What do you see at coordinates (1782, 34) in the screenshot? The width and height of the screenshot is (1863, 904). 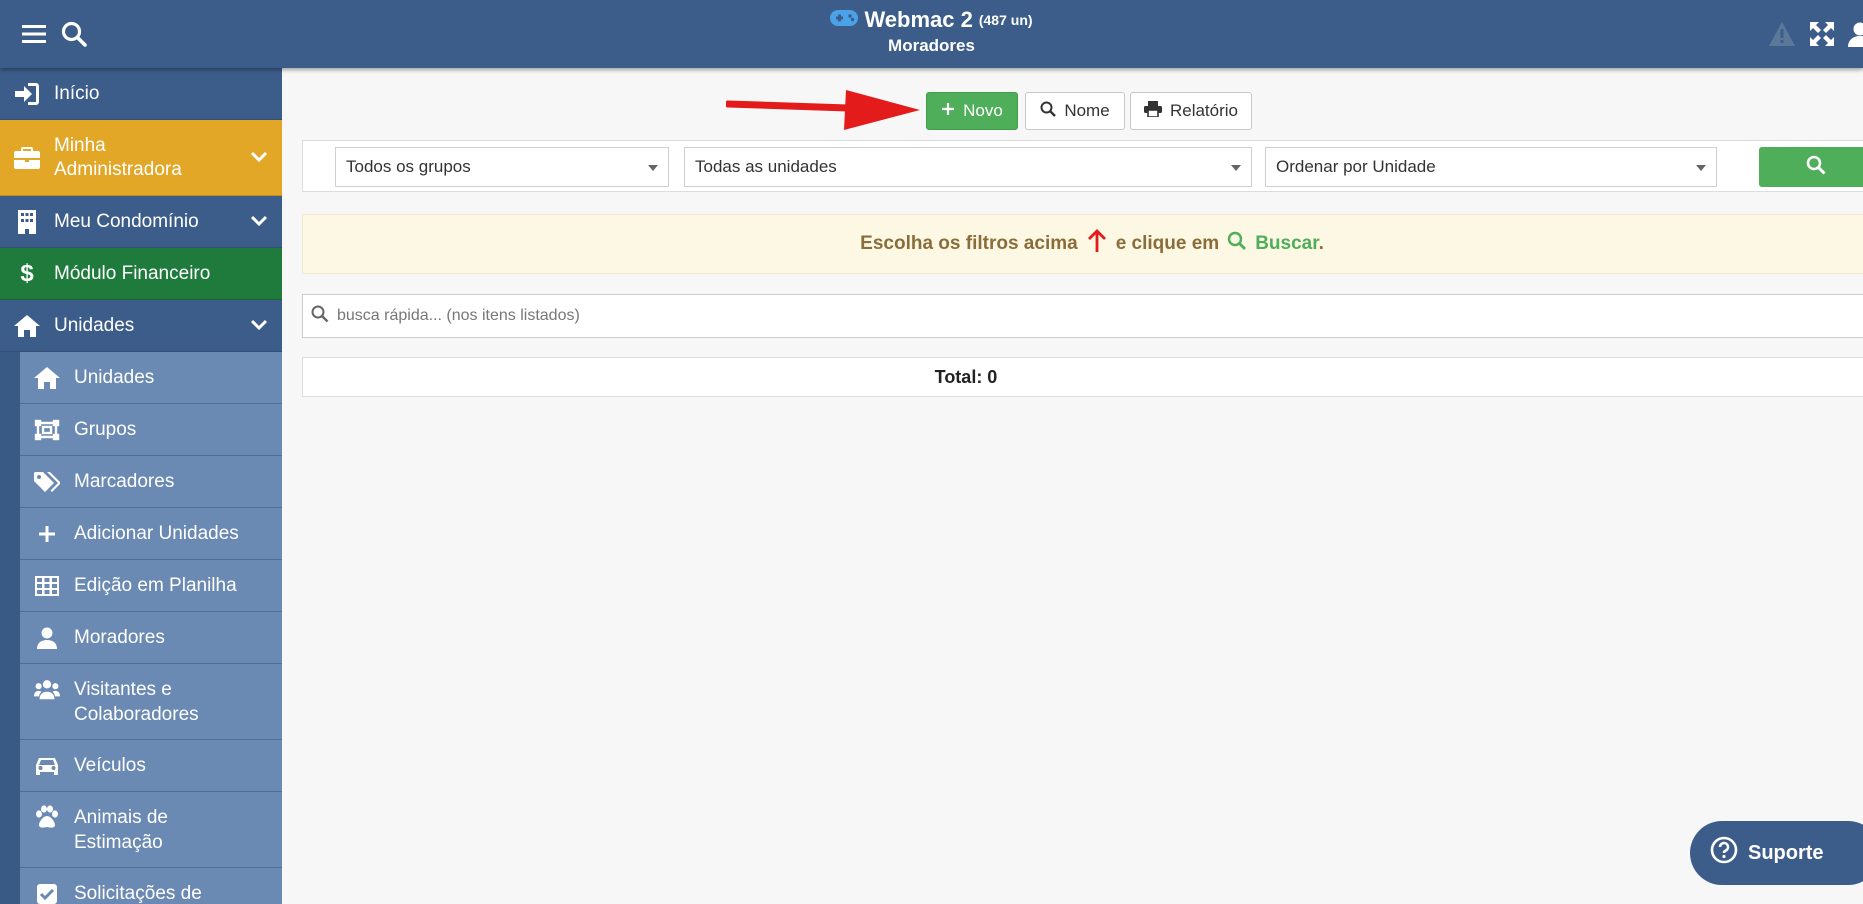 I see `warning-icon` at bounding box center [1782, 34].